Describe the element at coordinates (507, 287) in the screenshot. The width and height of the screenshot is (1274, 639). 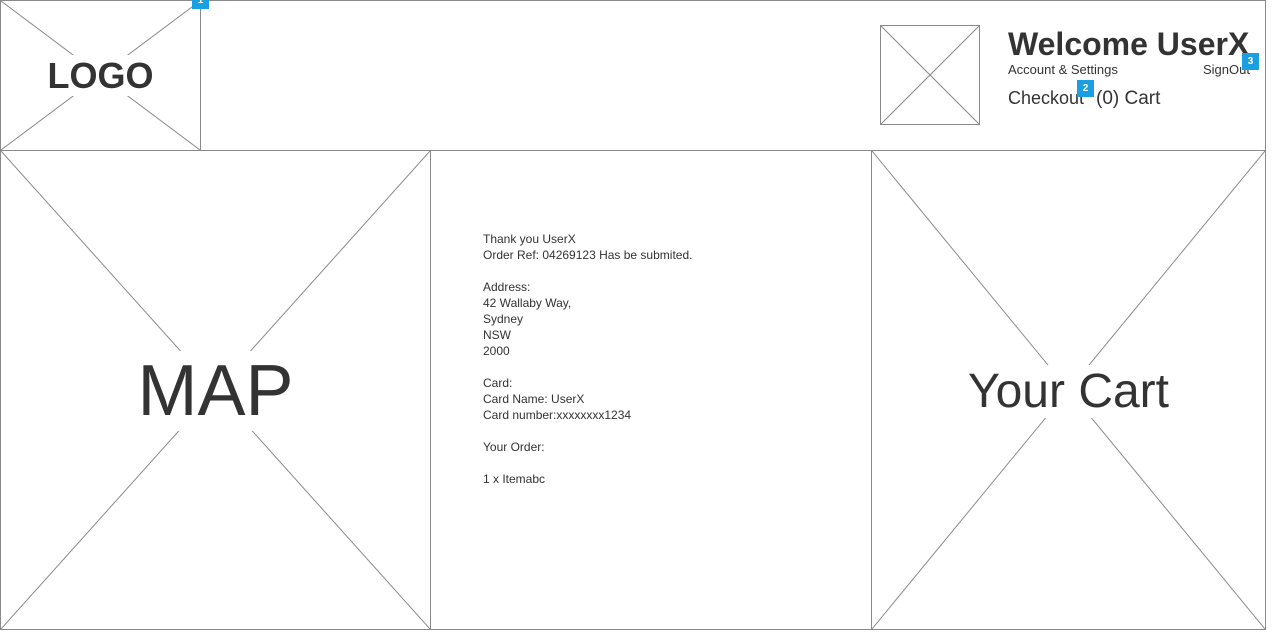
I see `order-summary-line: Address:` at that location.